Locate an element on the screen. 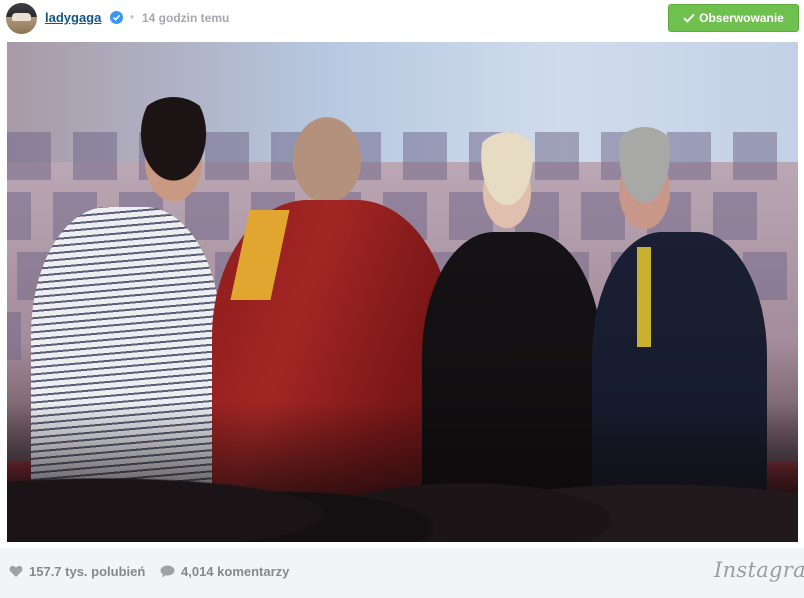 This screenshot has height=598, width=804. comments-label: 4,014 komentarzy is located at coordinates (235, 571).